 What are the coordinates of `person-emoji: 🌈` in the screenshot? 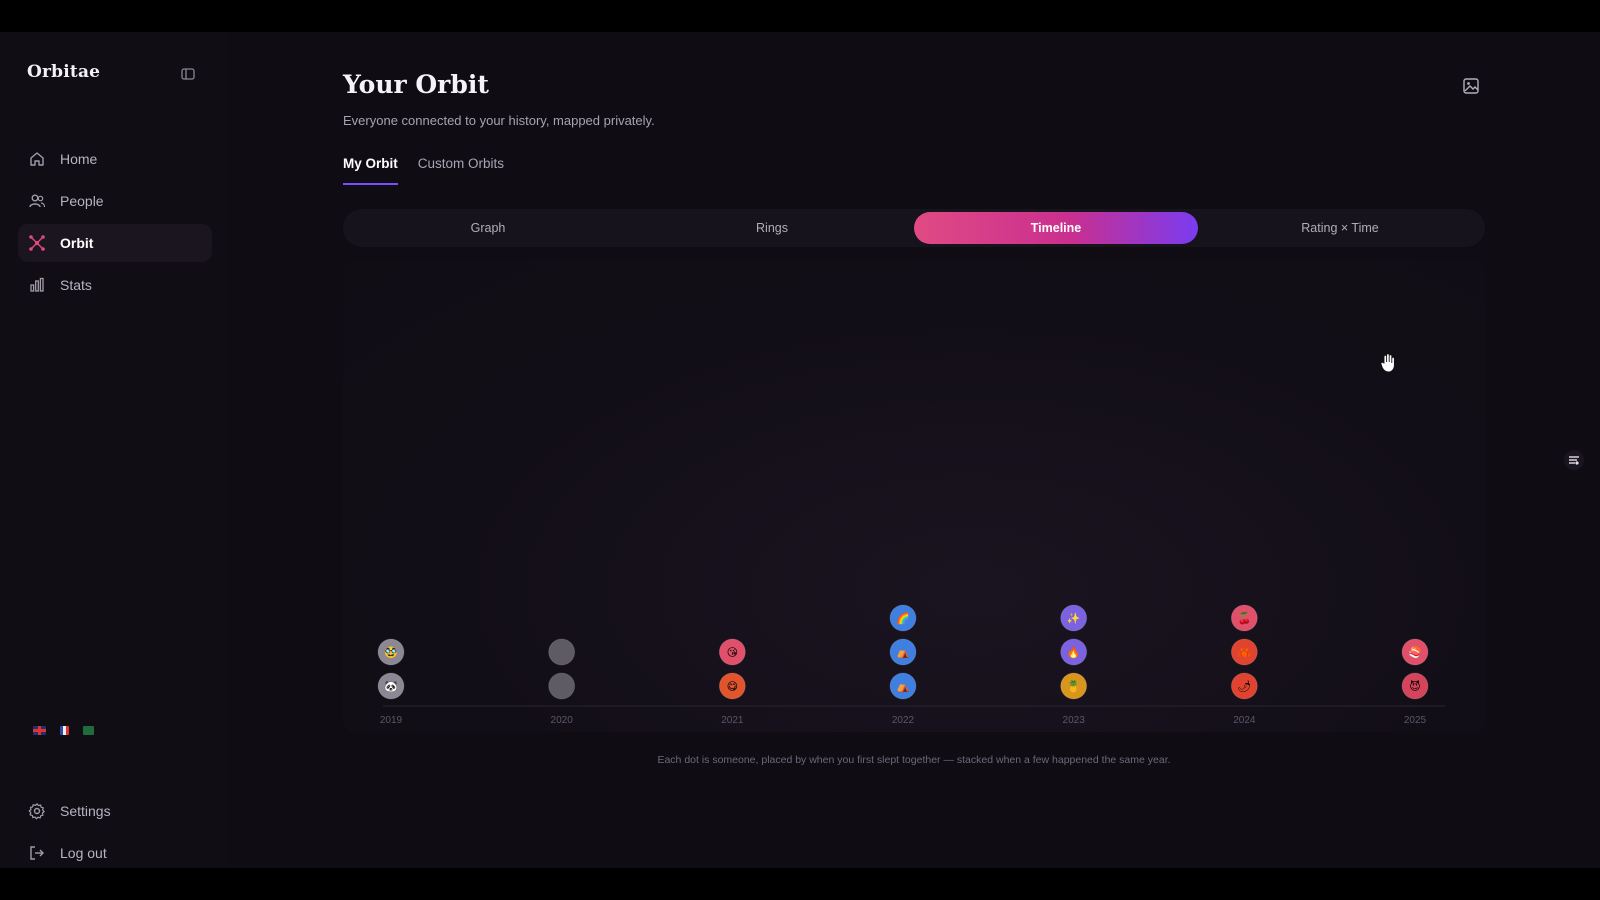 It's located at (903, 618).